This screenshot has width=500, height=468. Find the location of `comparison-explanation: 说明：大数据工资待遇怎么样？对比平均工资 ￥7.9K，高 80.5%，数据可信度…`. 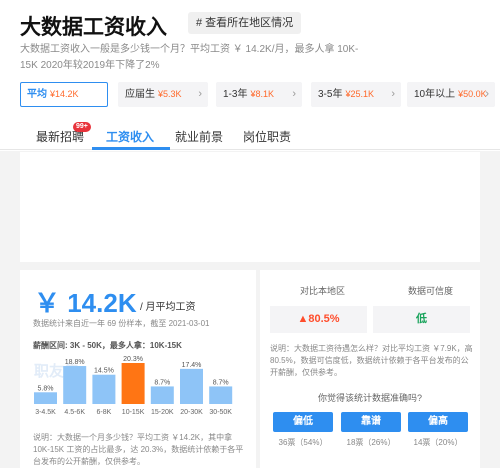

comparison-explanation: 说明：大数据工资待遇怎么样？对比平均工资 ￥7.9K，高 80.5%，数据可信度… is located at coordinates (371, 360).